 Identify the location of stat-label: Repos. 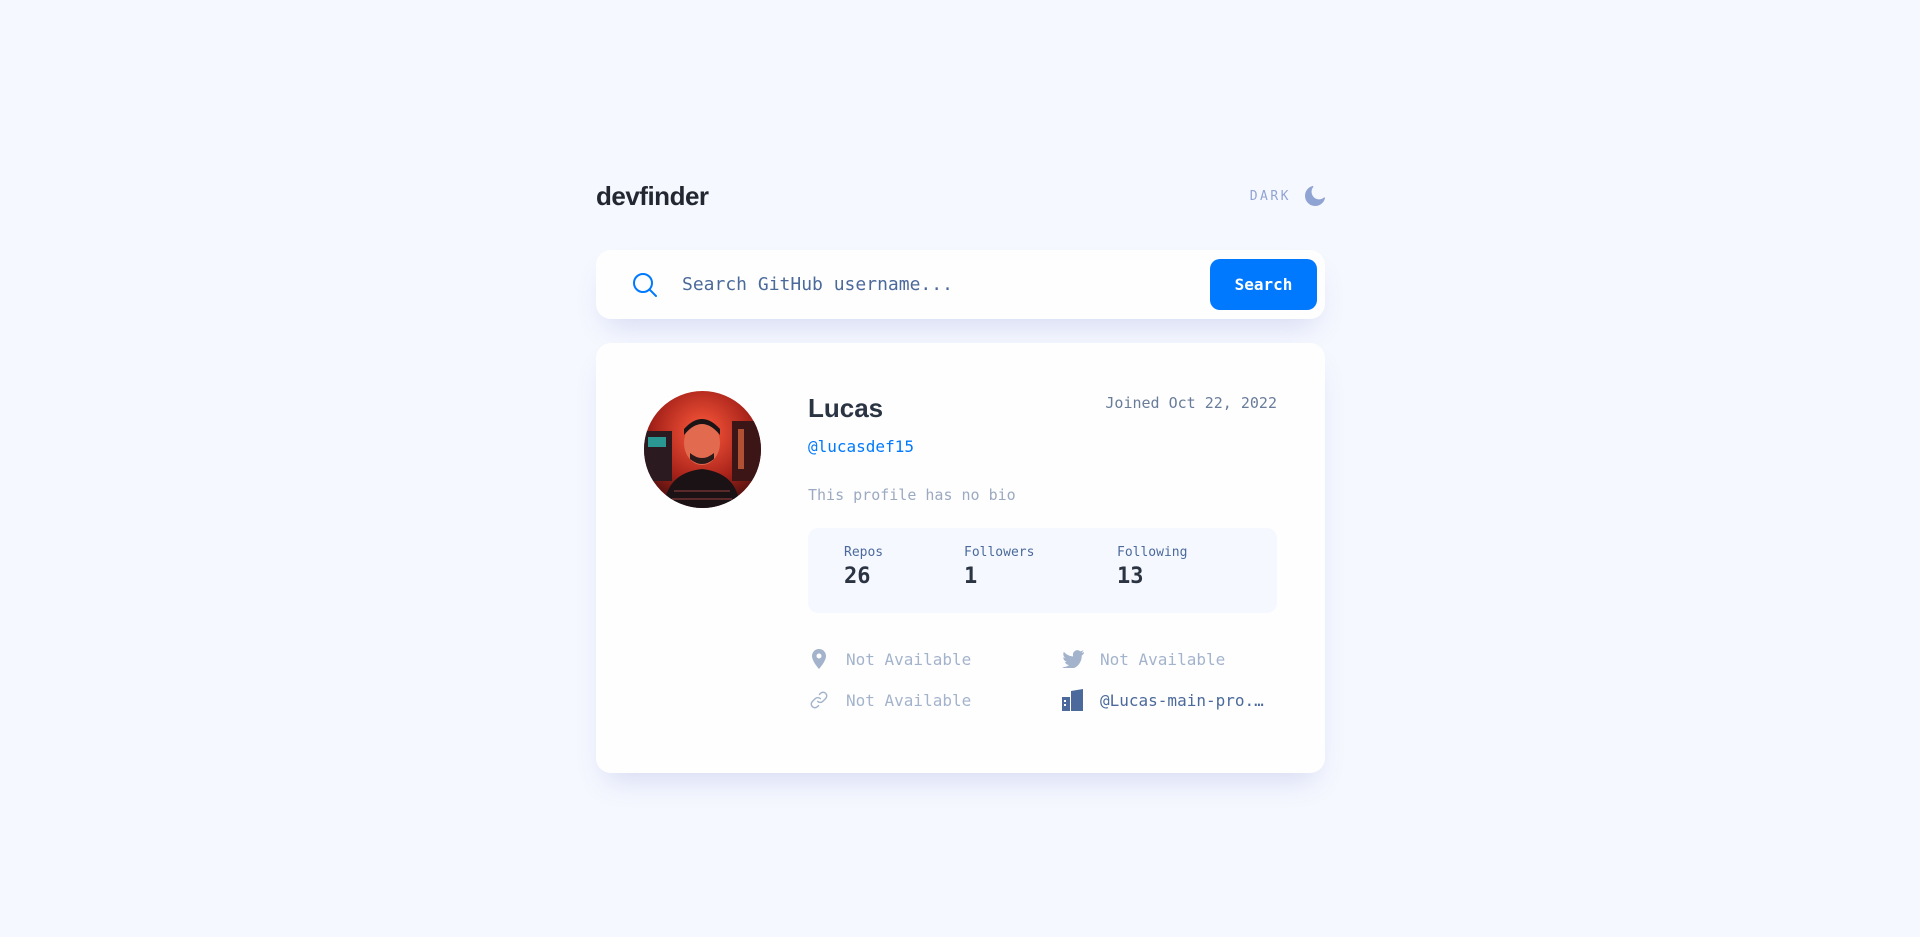
(864, 552).